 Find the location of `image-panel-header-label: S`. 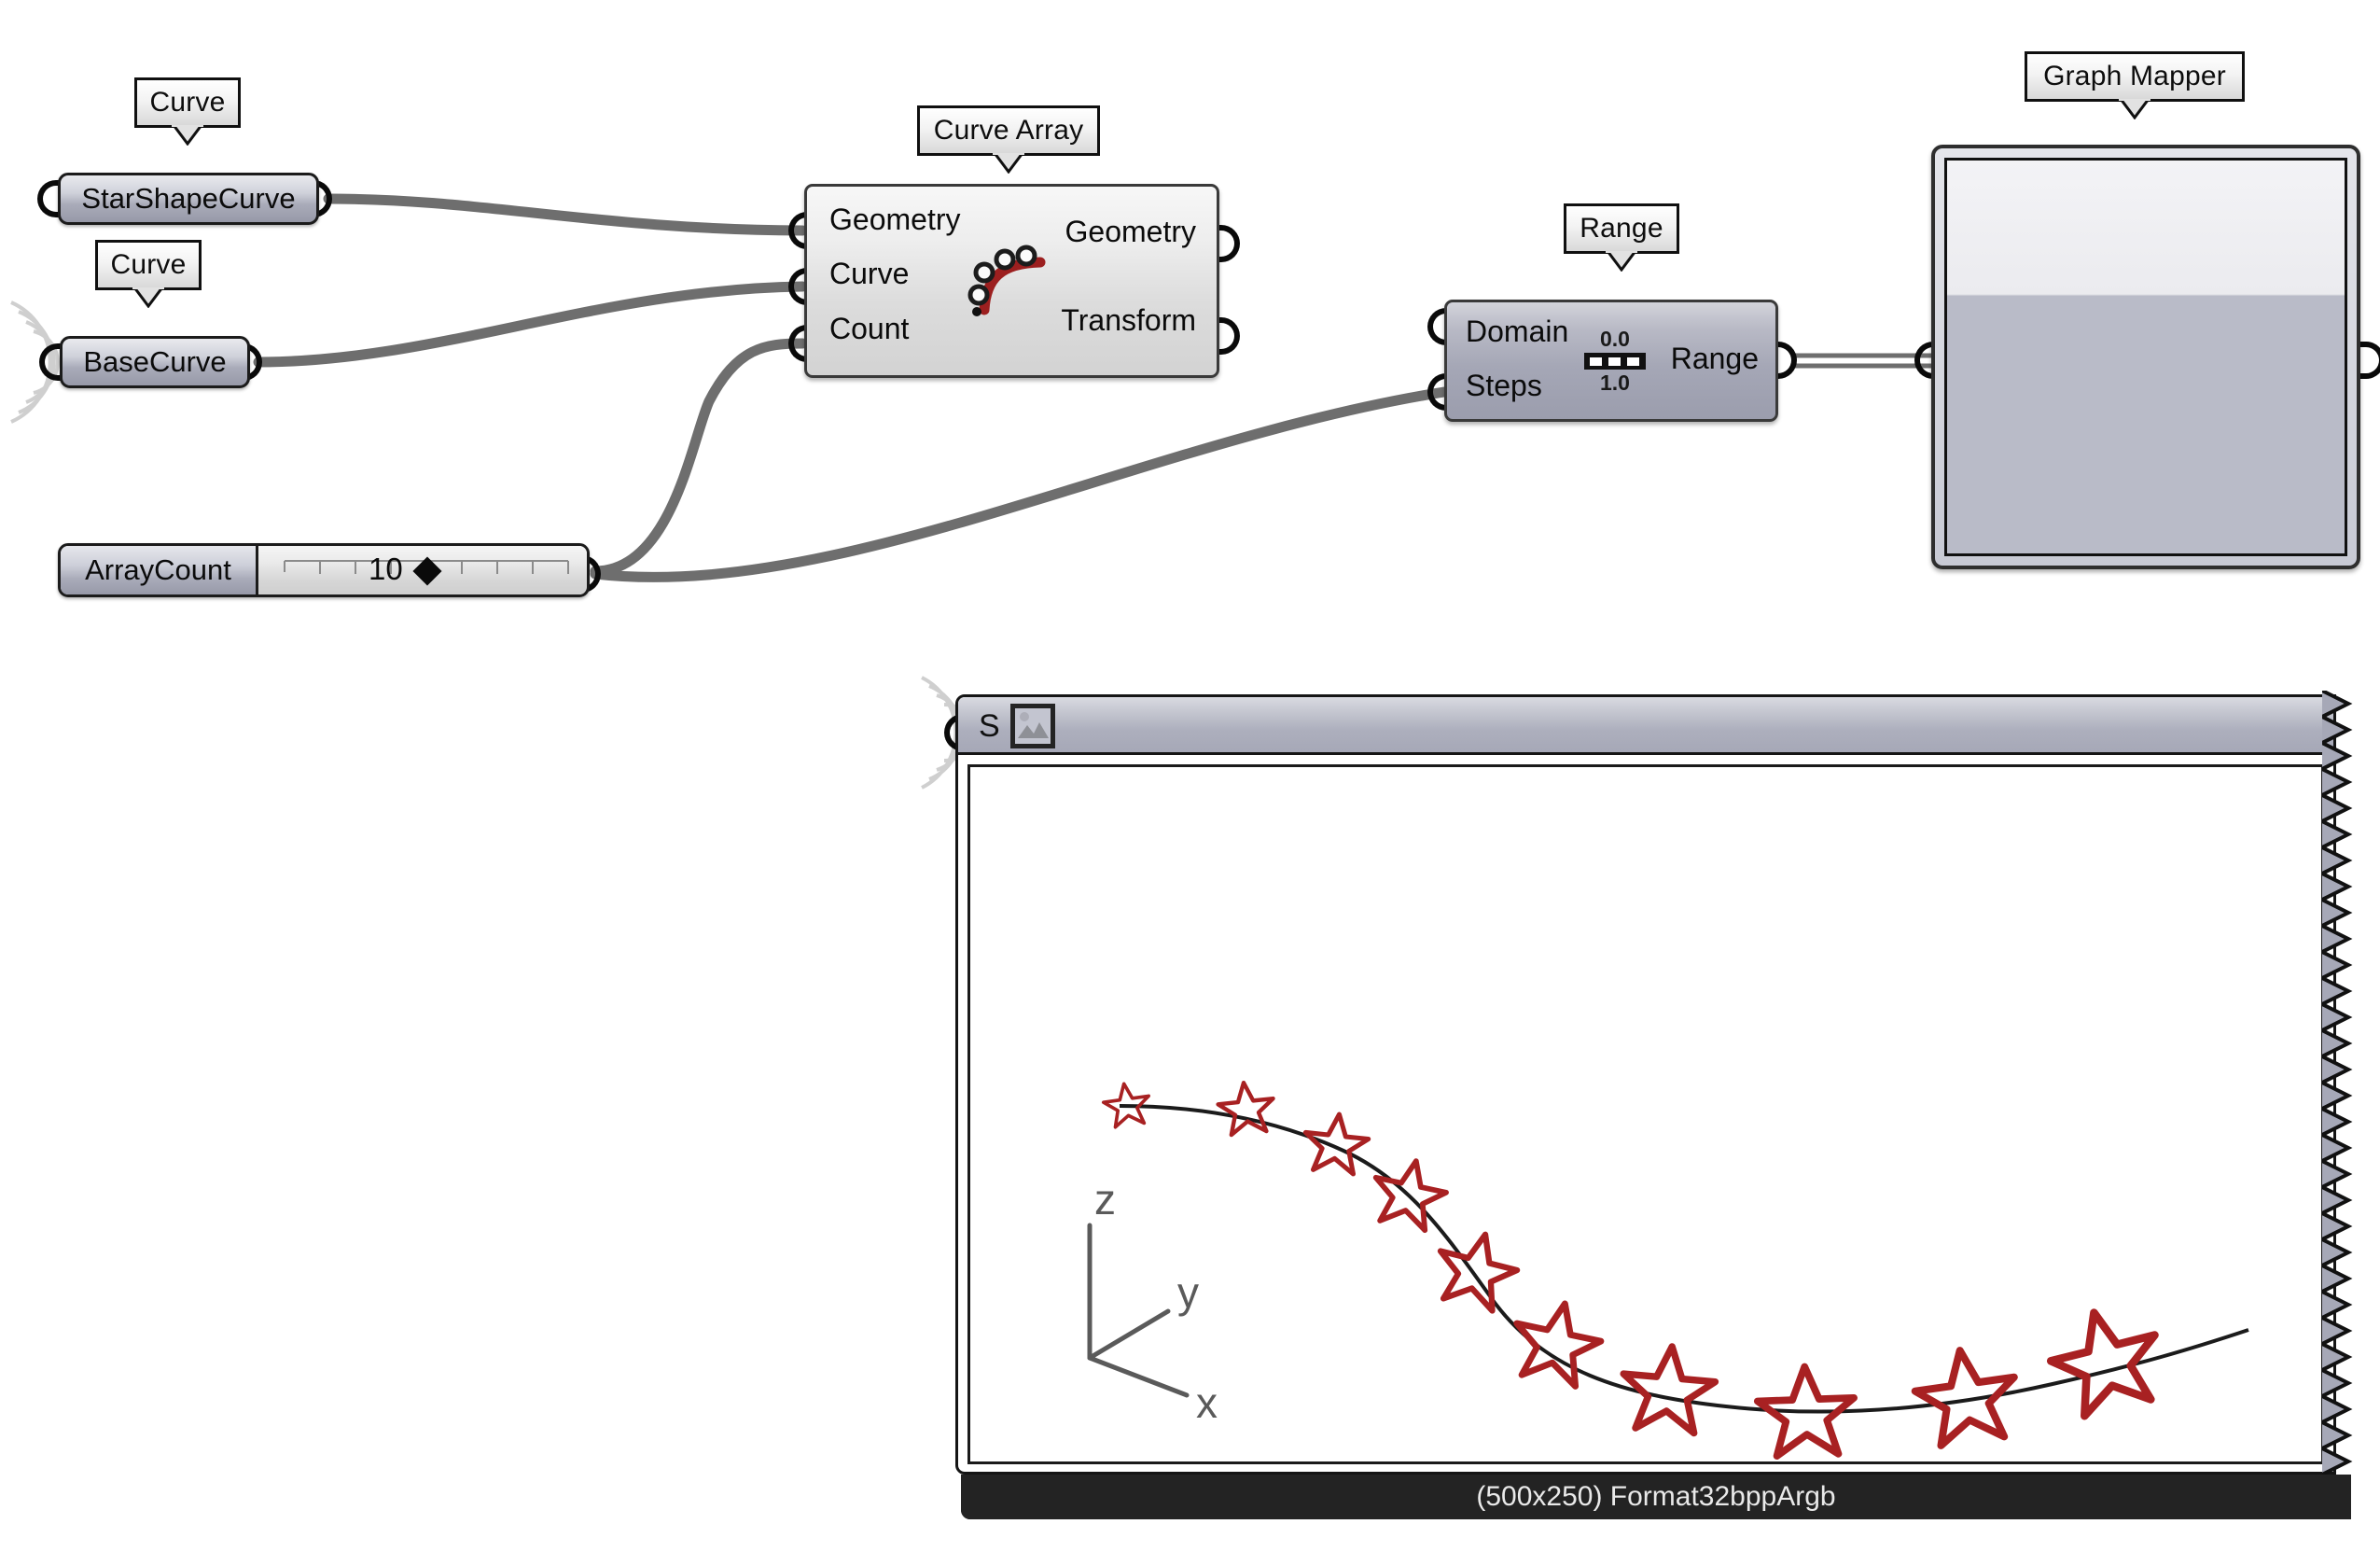

image-panel-header-label: S is located at coordinates (989, 726).